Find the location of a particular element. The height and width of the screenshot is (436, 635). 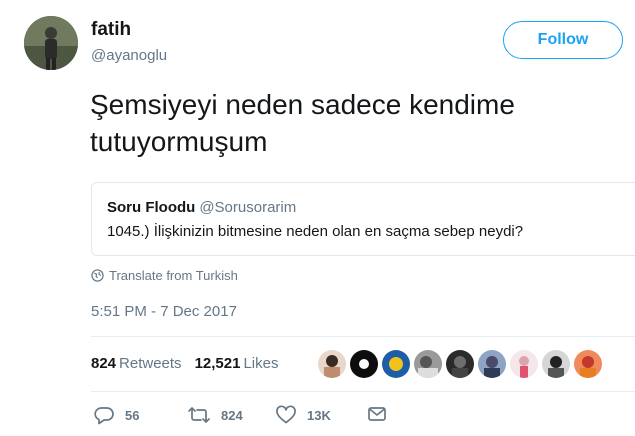

tweet-text-line: tutuyormuşum is located at coordinates (179, 141).